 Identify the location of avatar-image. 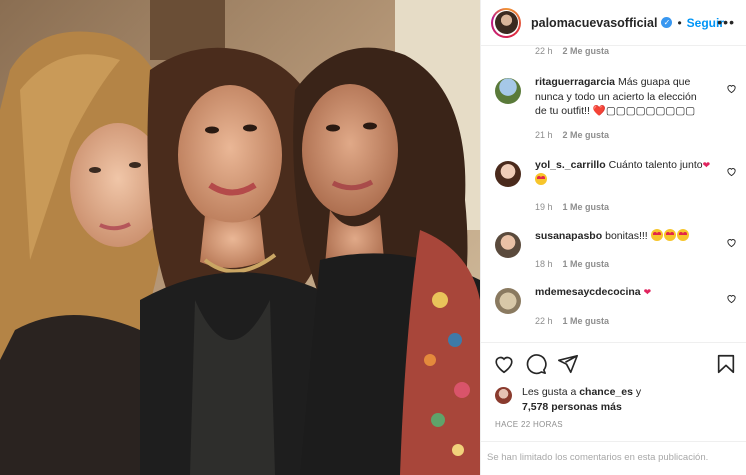
(506, 22).